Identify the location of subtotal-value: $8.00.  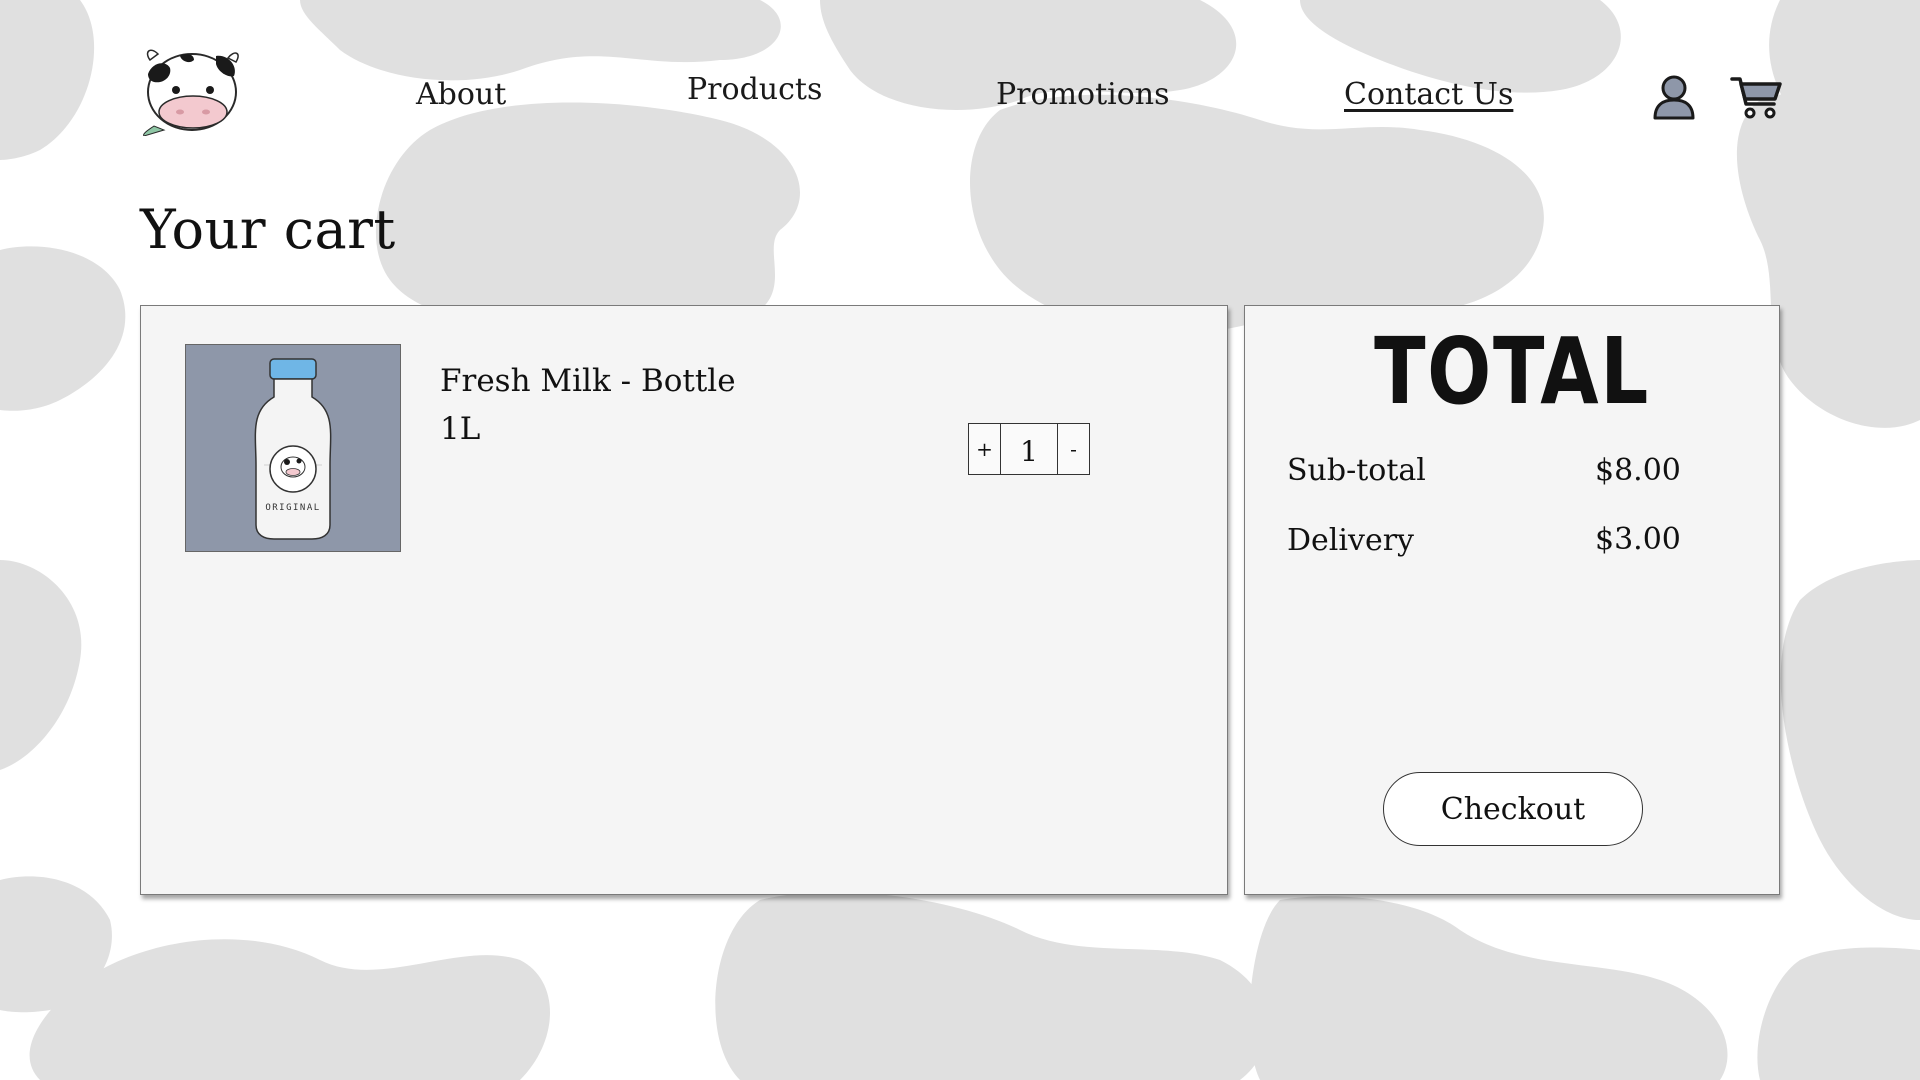
(1638, 470).